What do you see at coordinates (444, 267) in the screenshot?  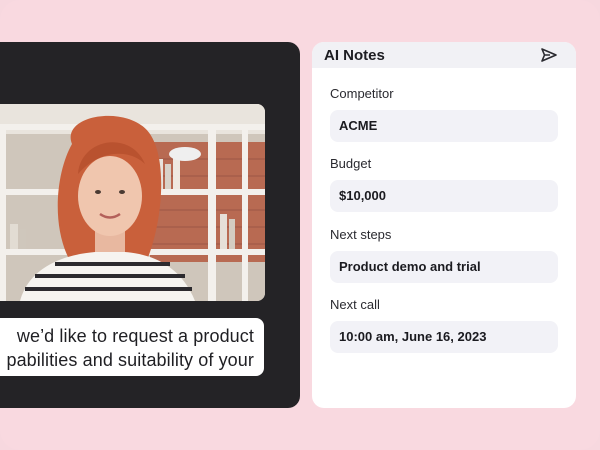 I see `field-value: Product demo and trial` at bounding box center [444, 267].